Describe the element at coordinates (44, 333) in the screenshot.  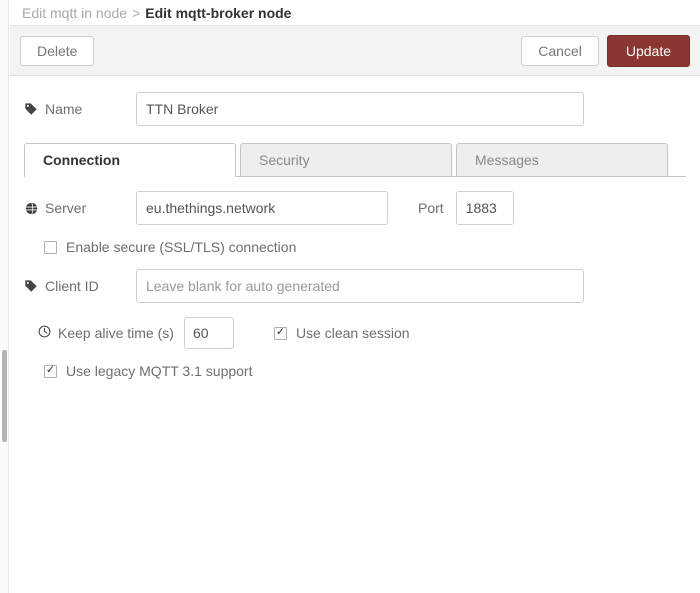
I see `clock-icon` at that location.